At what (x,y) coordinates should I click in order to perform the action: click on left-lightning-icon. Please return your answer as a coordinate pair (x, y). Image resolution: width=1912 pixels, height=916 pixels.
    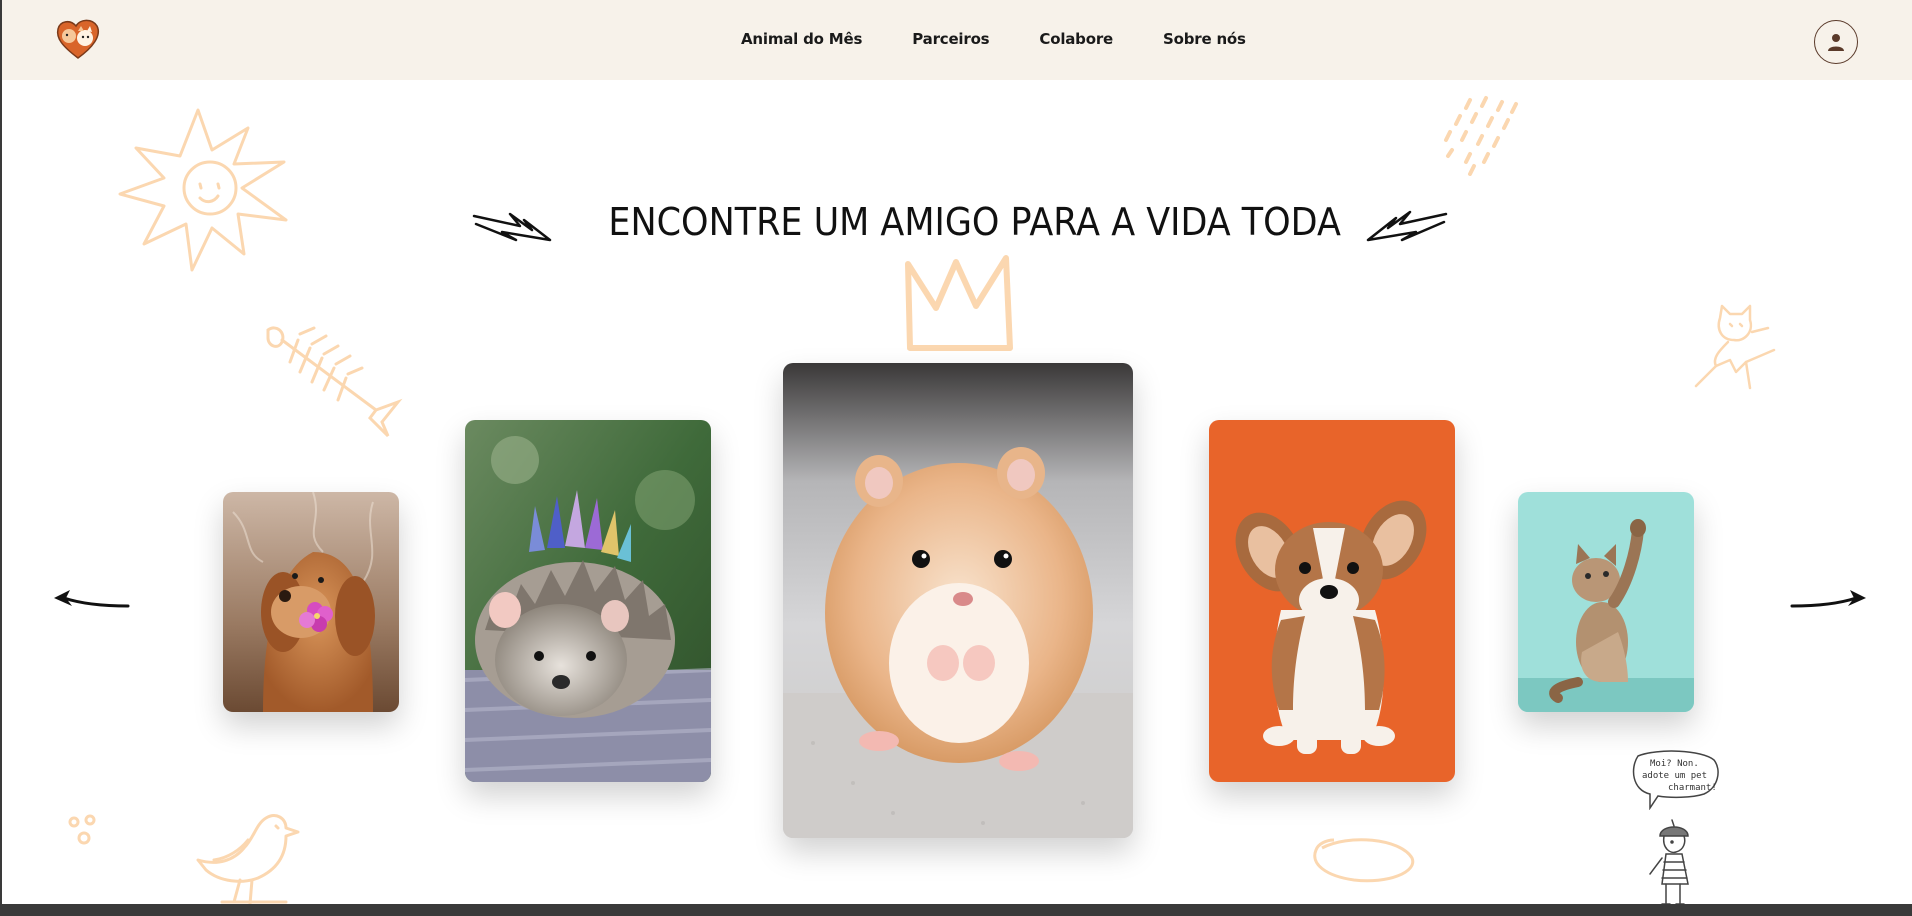
    Looking at the image, I should click on (512, 227).